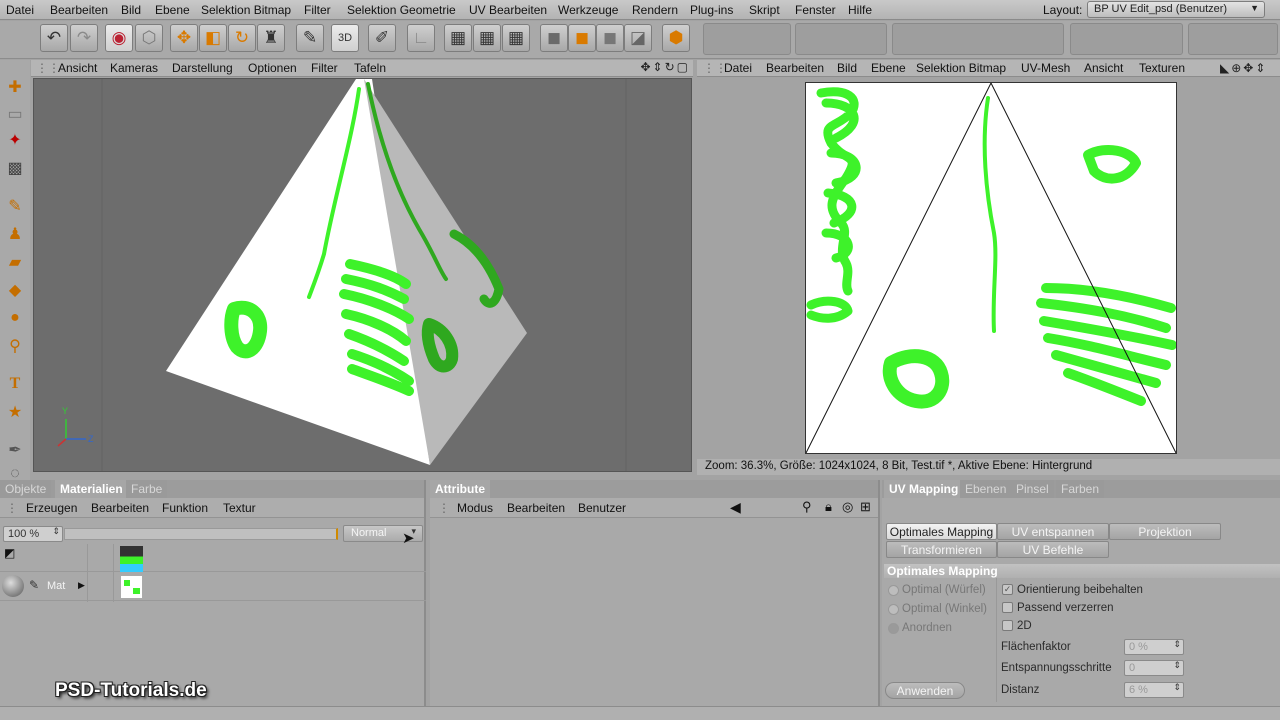  I want to click on rect-select-icon: ▭, so click(15, 114).